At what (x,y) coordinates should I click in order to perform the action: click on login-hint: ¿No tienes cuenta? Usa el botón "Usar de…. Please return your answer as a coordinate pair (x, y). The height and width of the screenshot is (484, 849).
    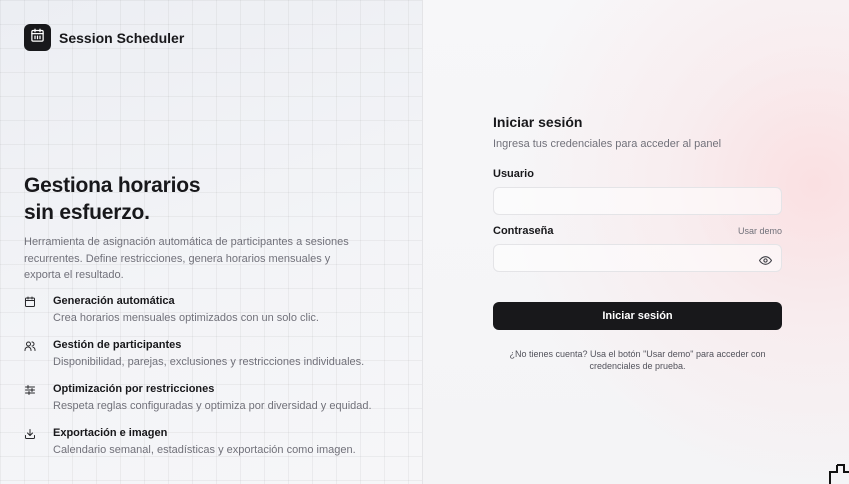
    Looking at the image, I should click on (637, 360).